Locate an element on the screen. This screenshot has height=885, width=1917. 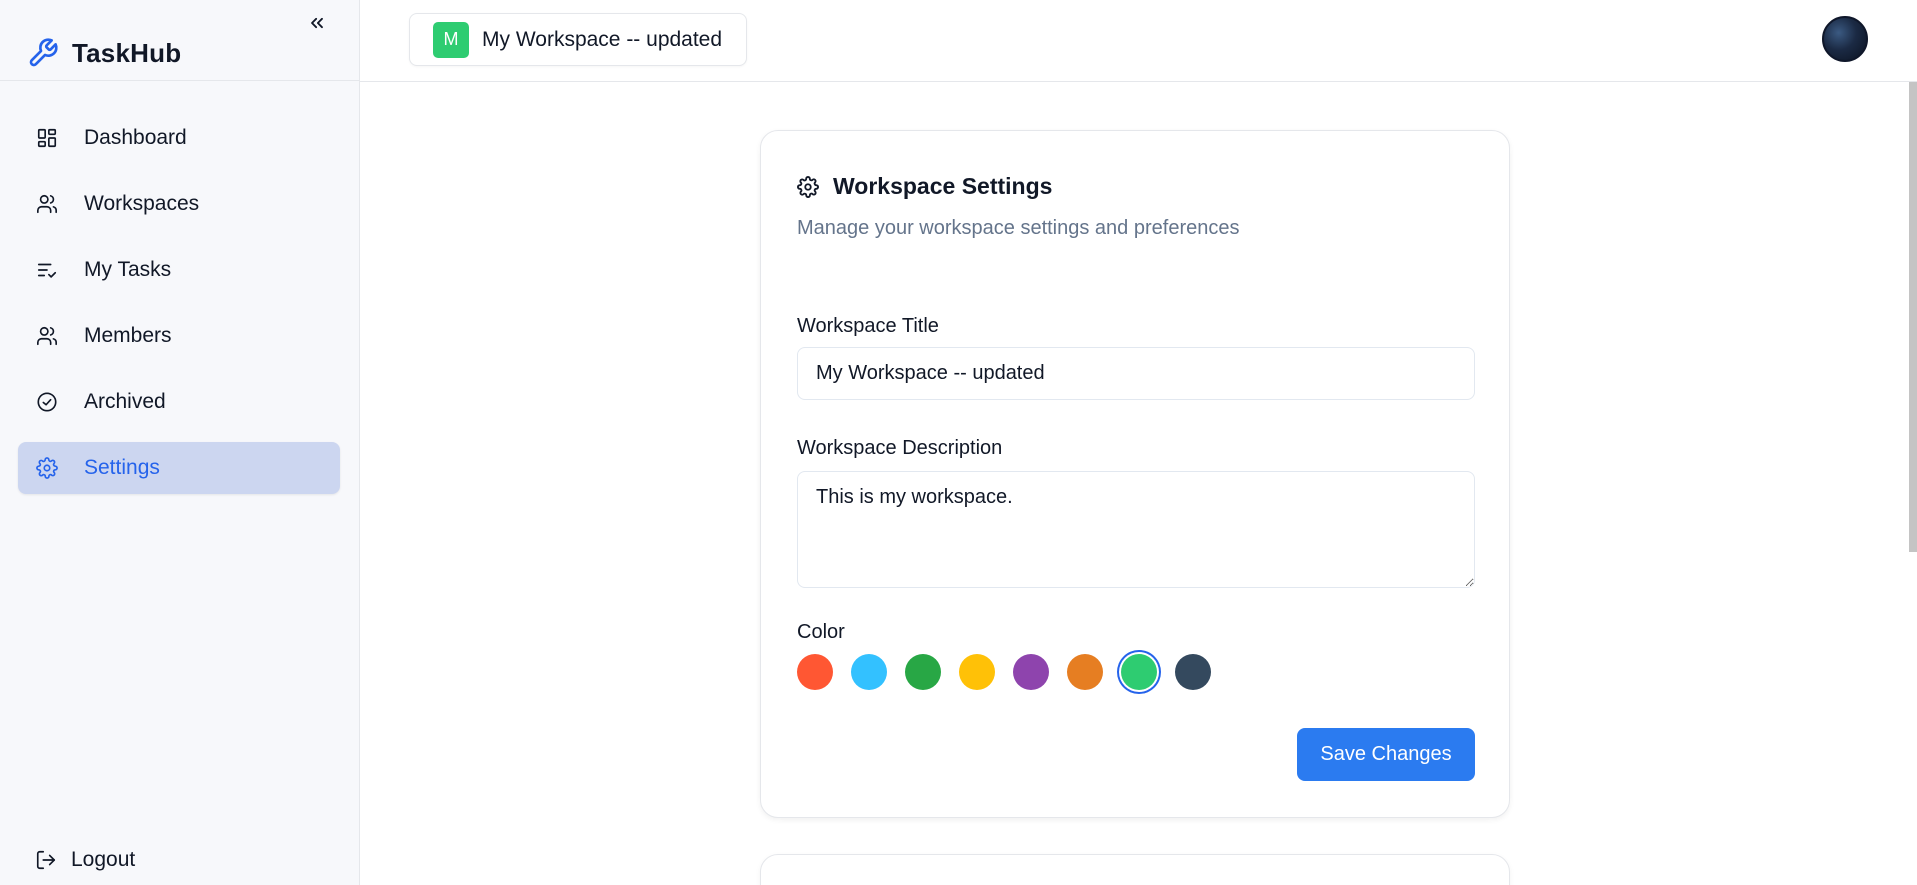
sidebar-item-my-tasks: My Tasks is located at coordinates (179, 270).